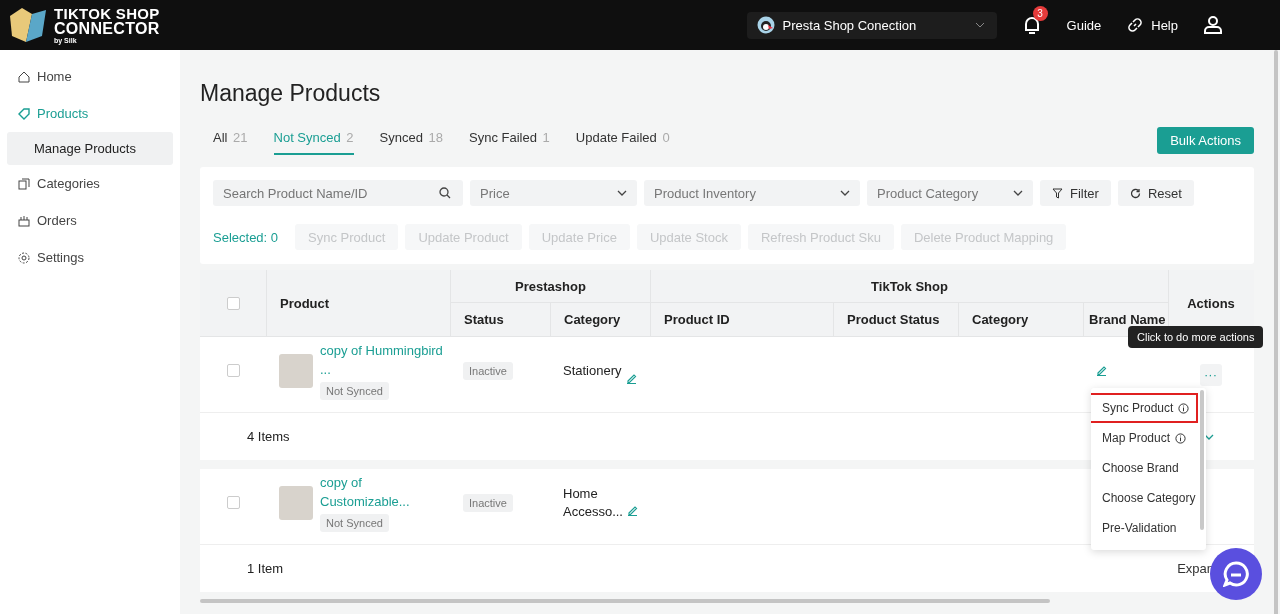 The image size is (1280, 614). Describe the element at coordinates (24, 76) in the screenshot. I see `home-icon` at that location.